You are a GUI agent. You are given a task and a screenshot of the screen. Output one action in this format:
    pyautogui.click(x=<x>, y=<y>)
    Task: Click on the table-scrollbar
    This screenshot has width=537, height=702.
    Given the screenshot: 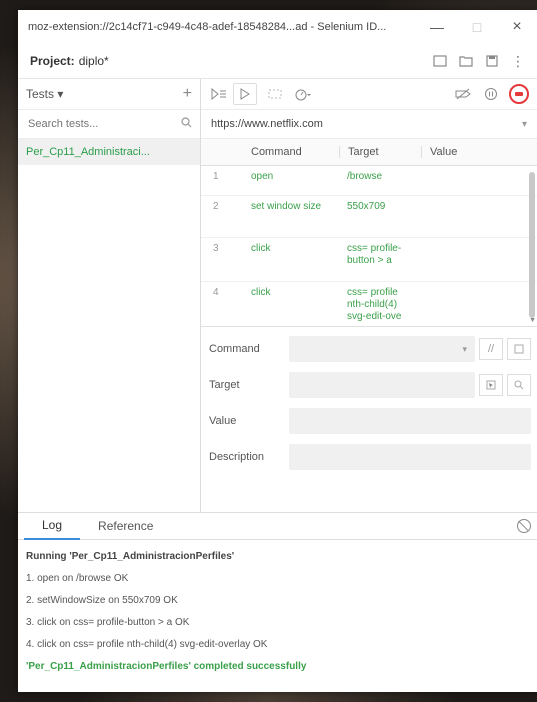 What is the action you would take?
    pyautogui.click(x=532, y=245)
    